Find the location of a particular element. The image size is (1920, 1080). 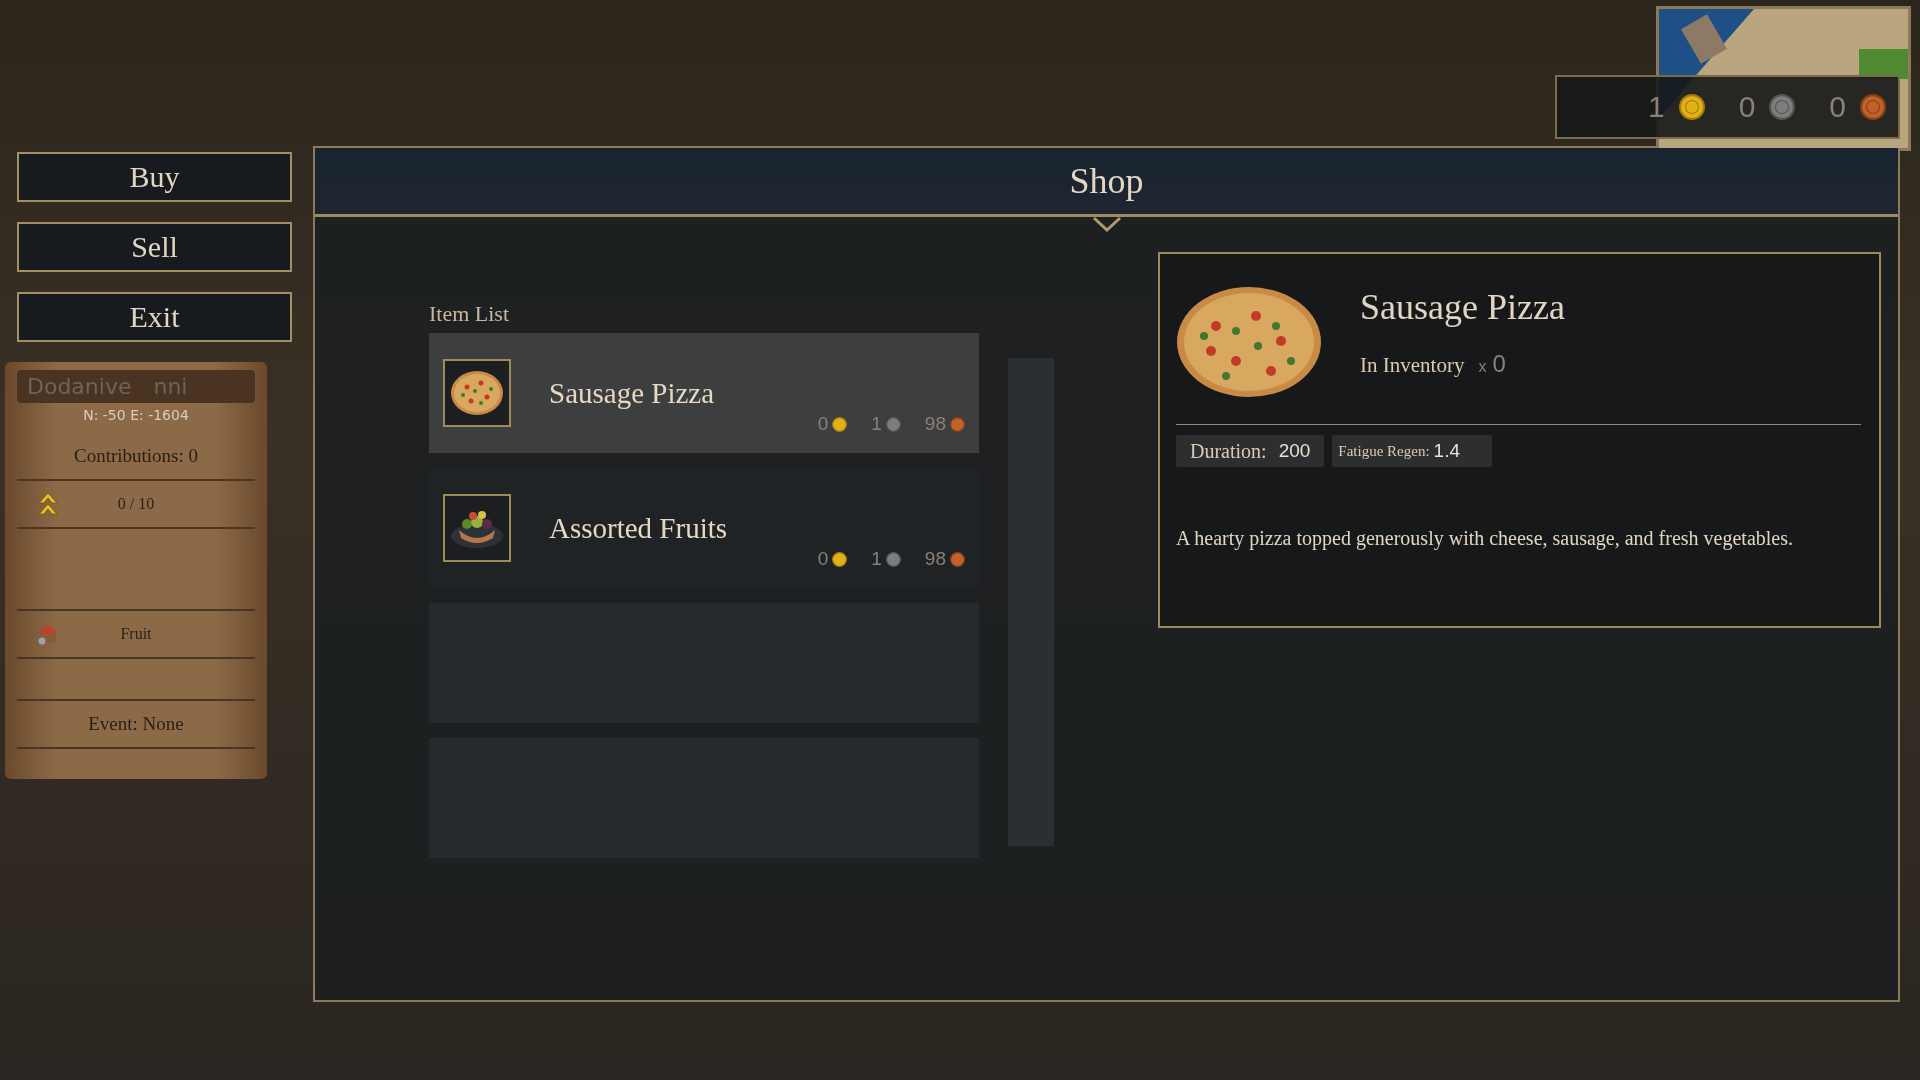

inventory-label: In Inventory is located at coordinates (1412, 365).